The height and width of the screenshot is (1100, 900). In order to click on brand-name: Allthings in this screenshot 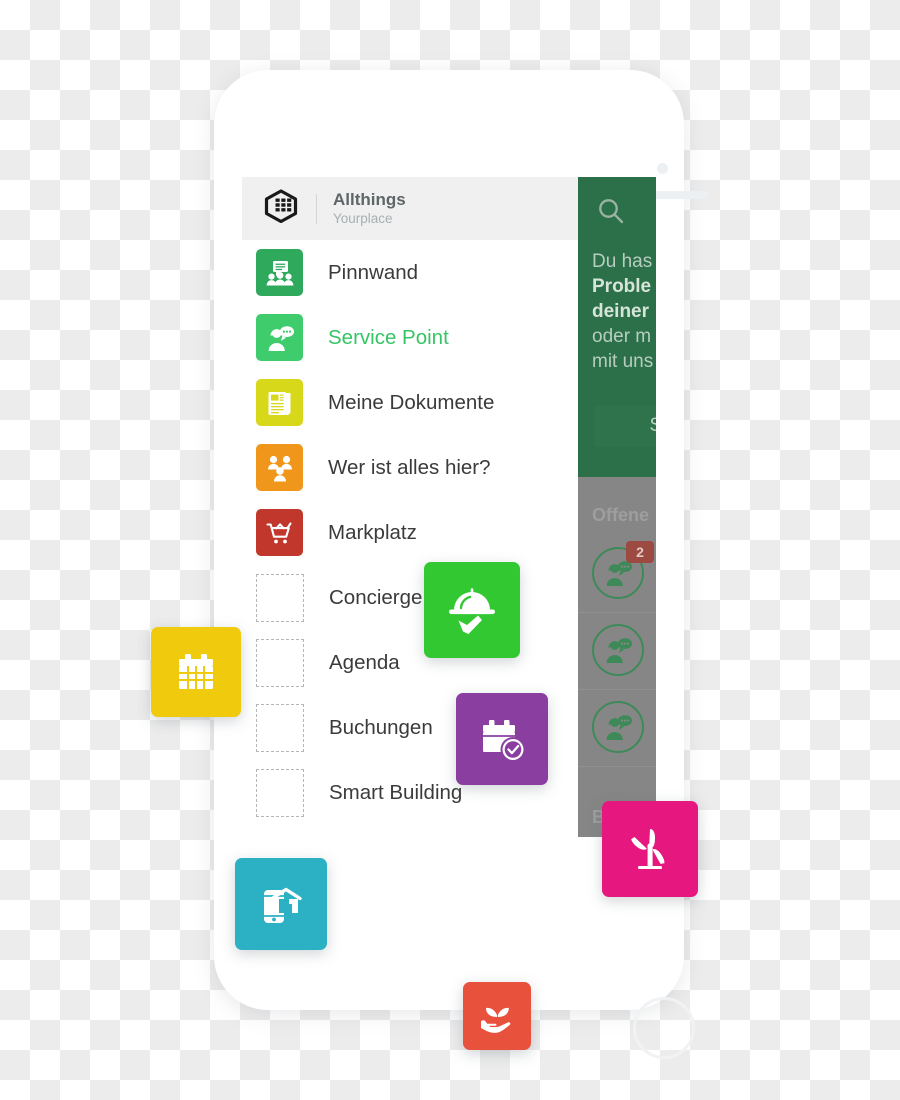, I will do `click(369, 199)`.